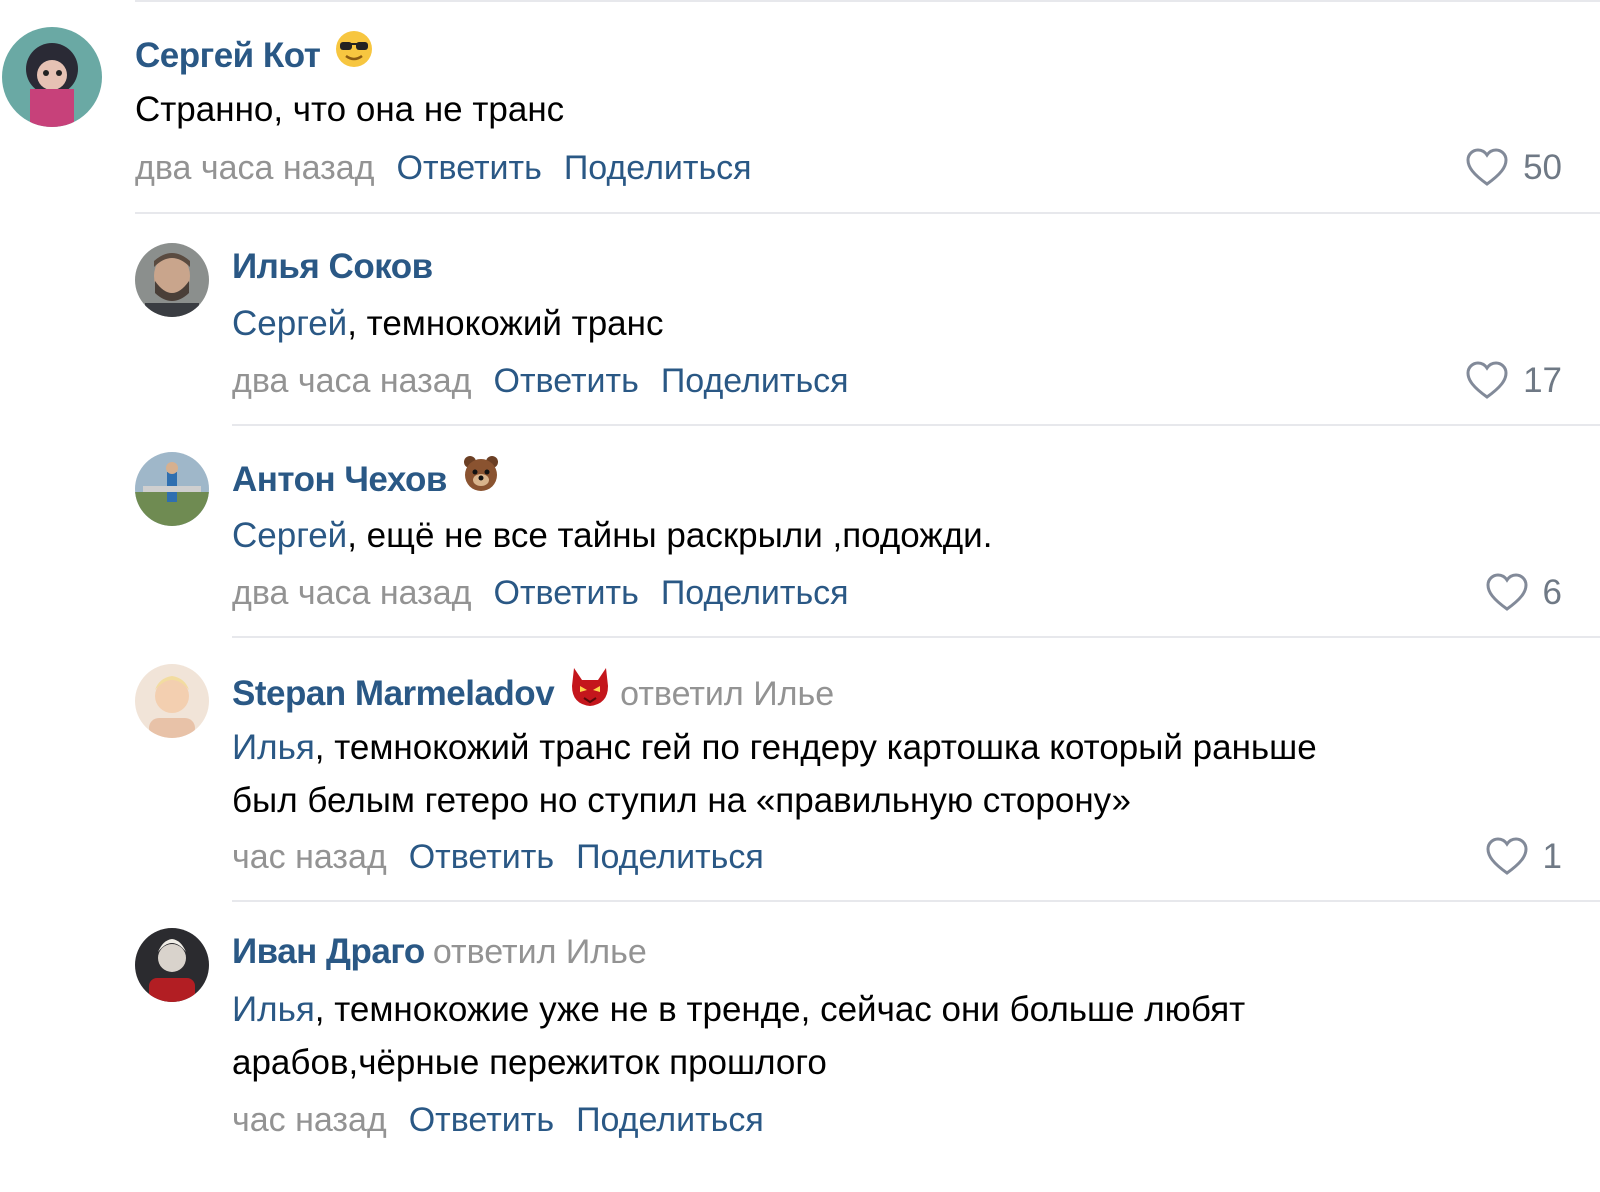 The width and height of the screenshot is (1600, 1192). I want to click on author-line: Иван Драго ответил Илье, so click(439, 952).